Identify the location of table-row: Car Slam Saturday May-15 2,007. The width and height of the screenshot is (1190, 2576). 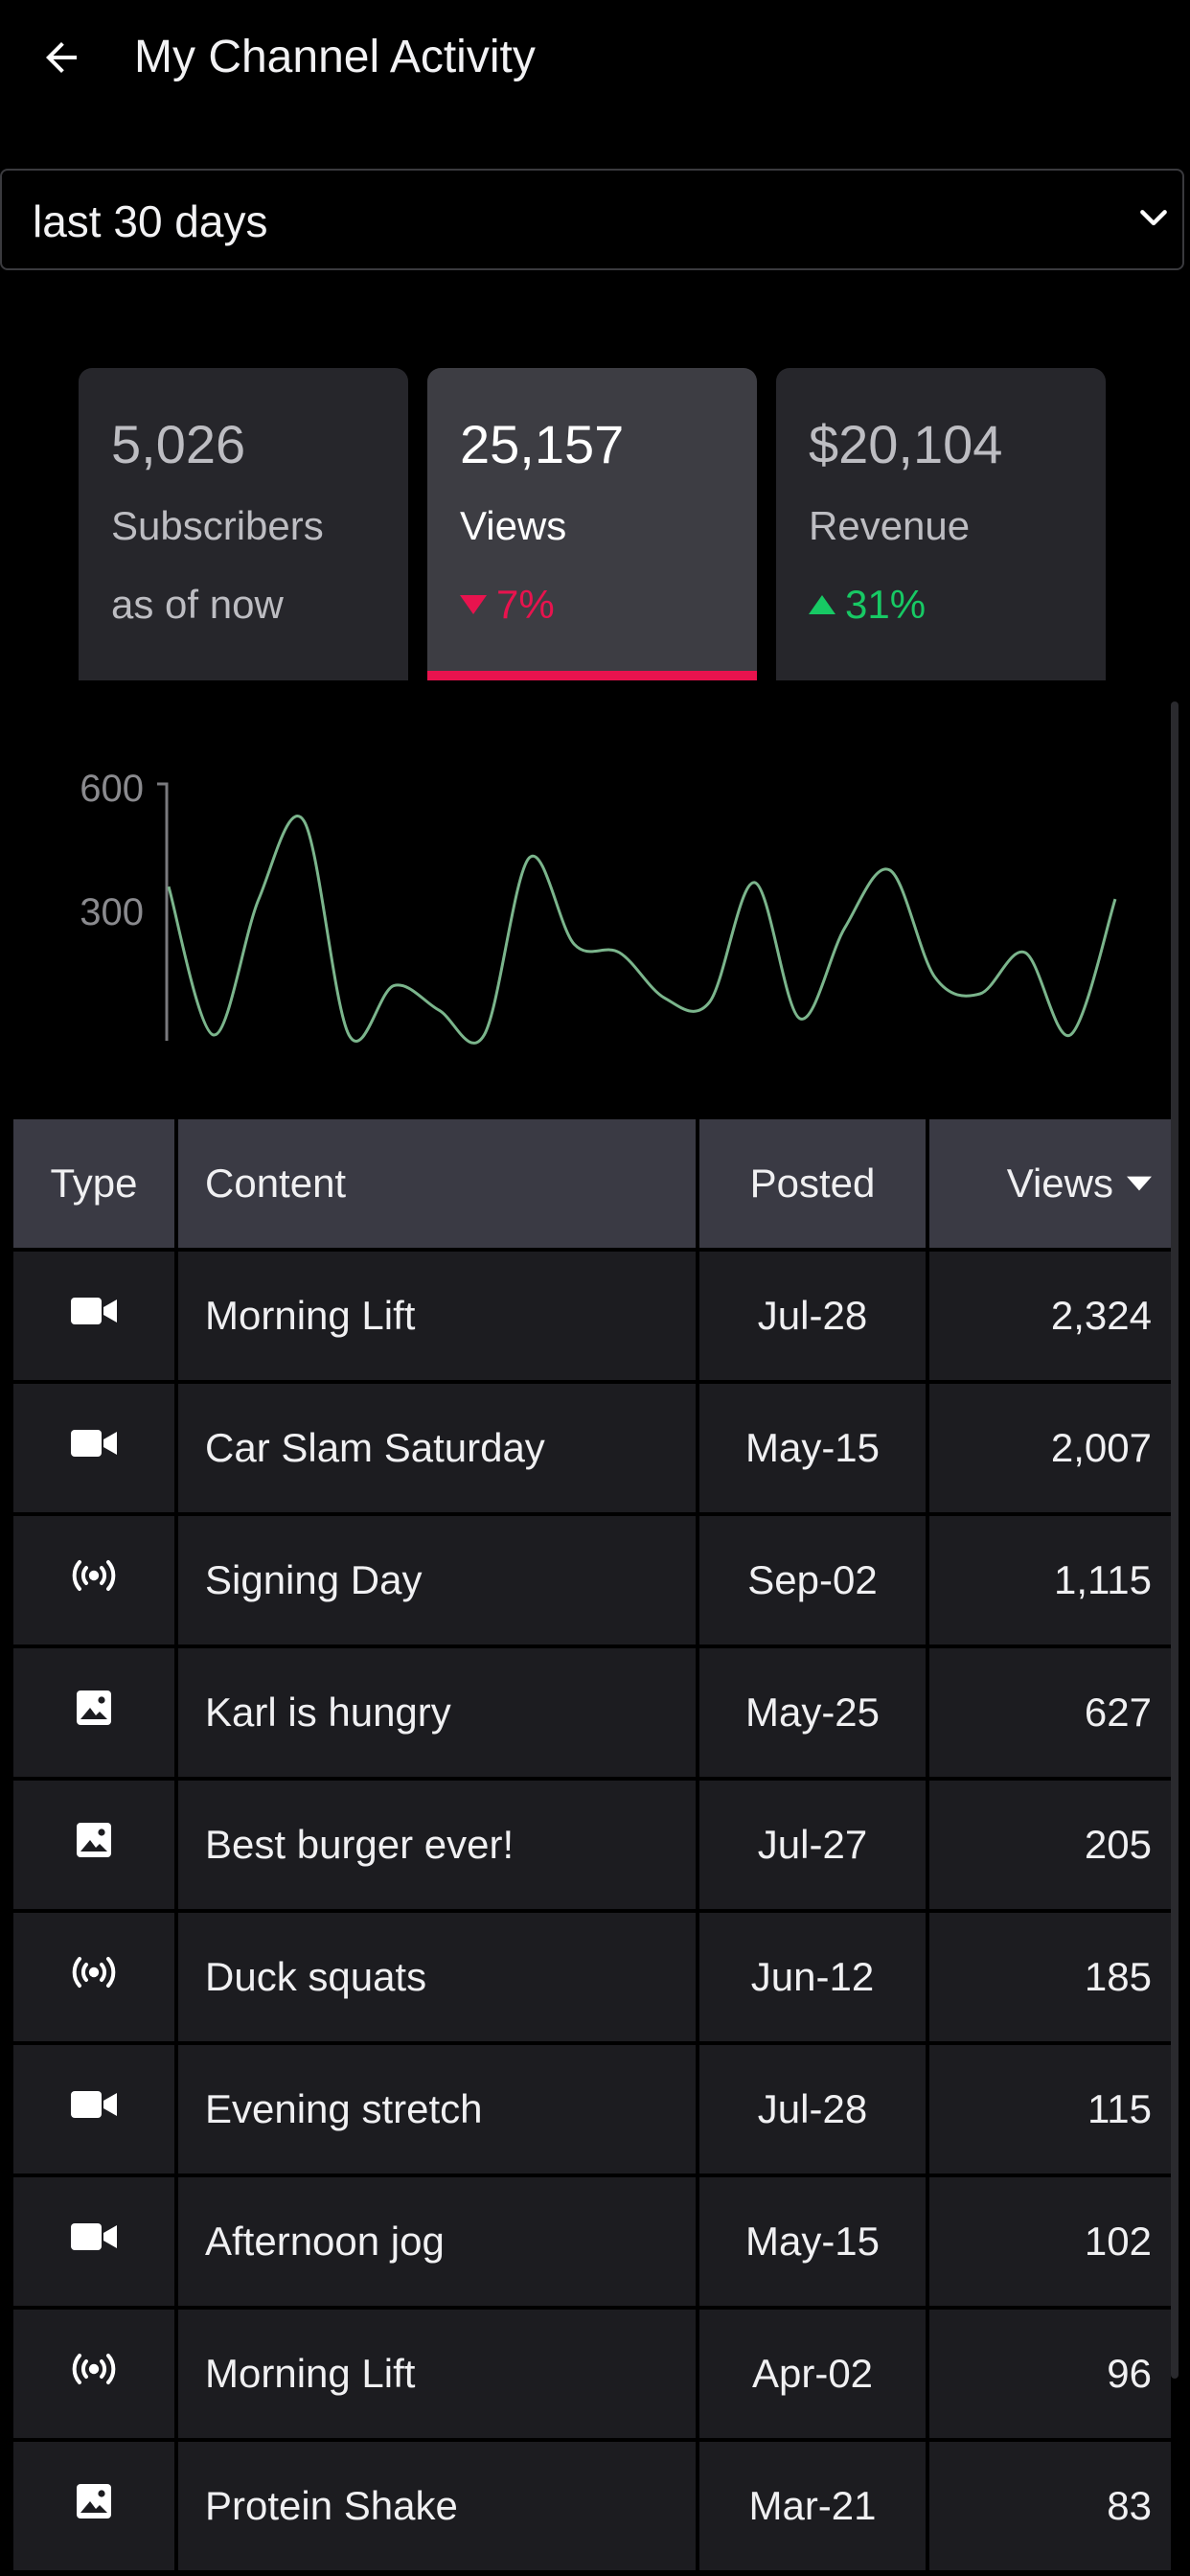
(592, 1450).